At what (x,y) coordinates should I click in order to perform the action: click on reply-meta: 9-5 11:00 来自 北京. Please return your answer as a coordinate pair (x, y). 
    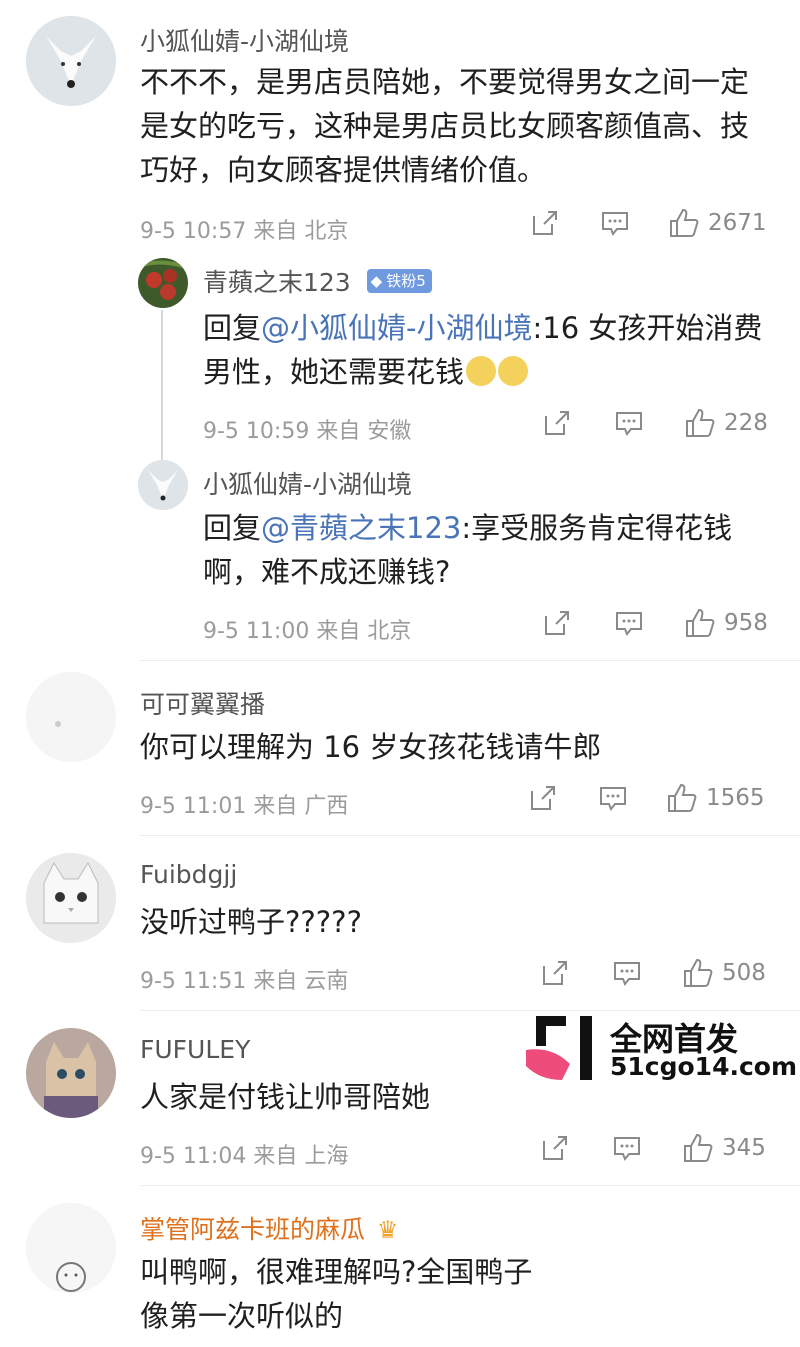
    Looking at the image, I should click on (307, 631).